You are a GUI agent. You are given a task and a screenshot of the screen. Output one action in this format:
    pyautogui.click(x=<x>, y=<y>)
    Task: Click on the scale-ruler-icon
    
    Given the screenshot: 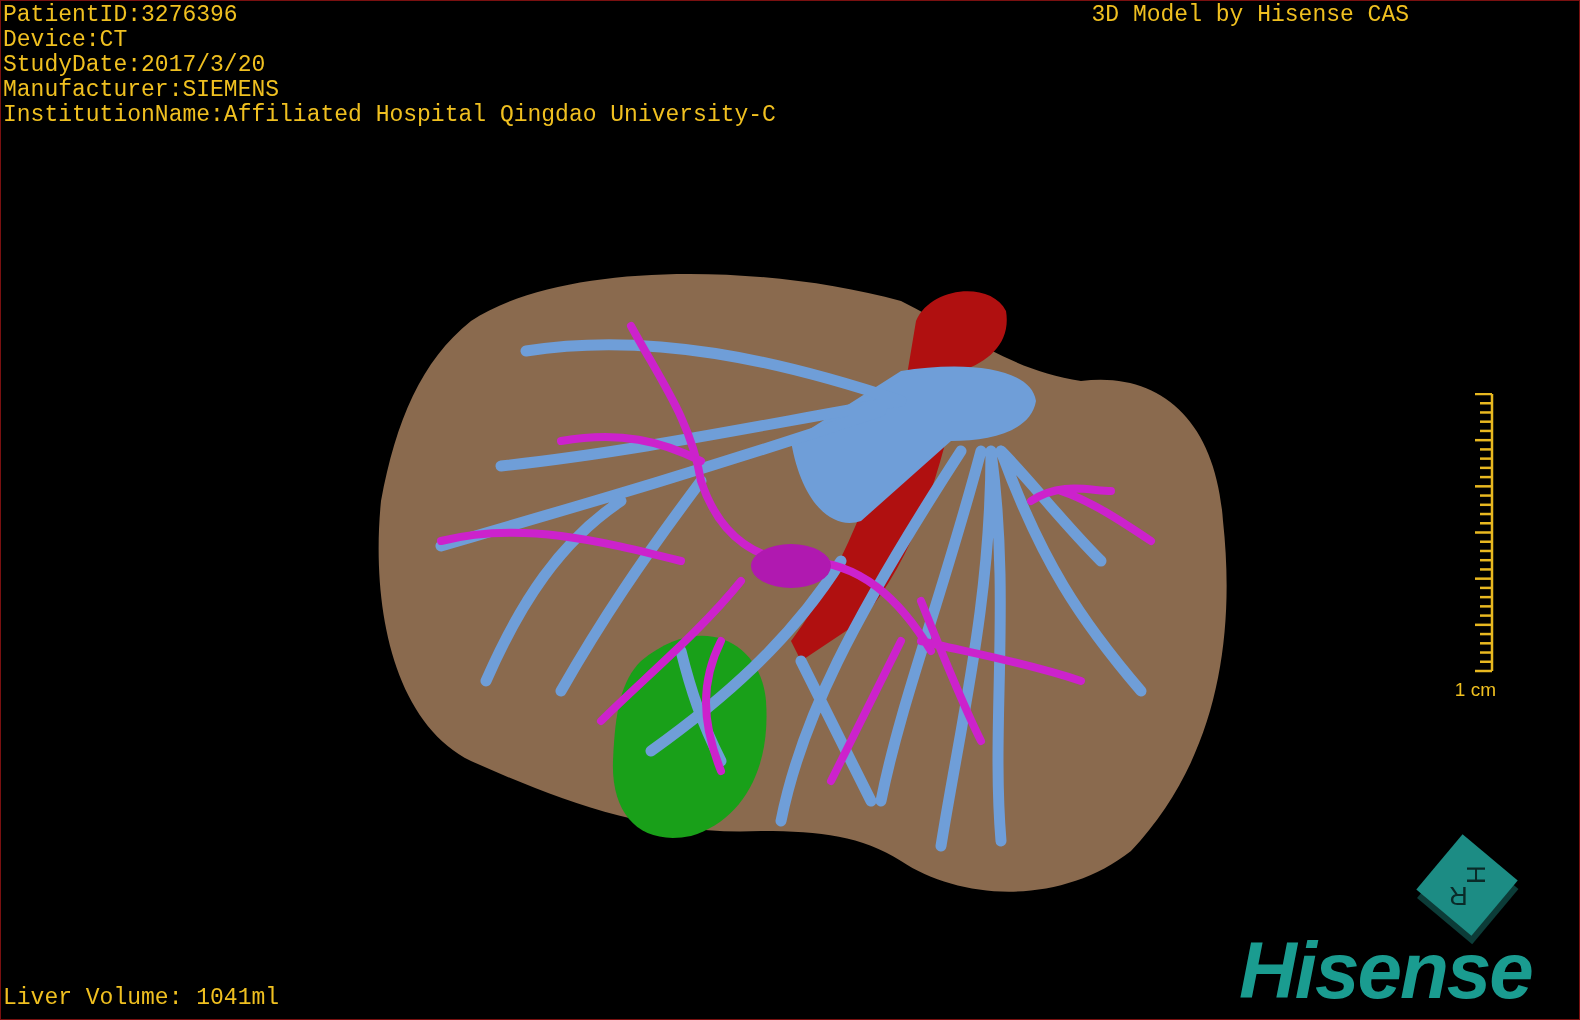 What is the action you would take?
    pyautogui.click(x=1484, y=534)
    